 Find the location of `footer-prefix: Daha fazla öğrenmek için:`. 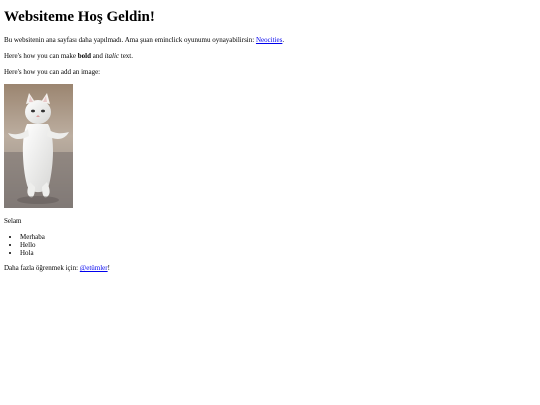

footer-prefix: Daha fazla öğrenmek için: is located at coordinates (42, 268).